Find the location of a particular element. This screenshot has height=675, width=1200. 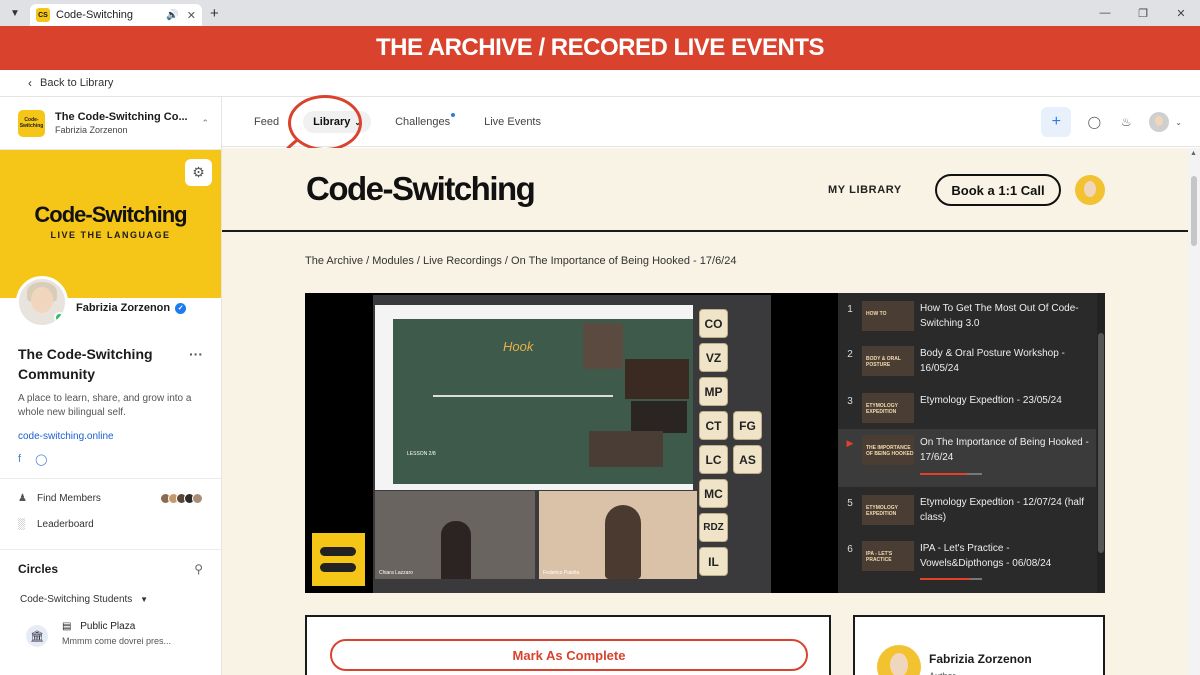

minimize-icon: — is located at coordinates (1105, 13).